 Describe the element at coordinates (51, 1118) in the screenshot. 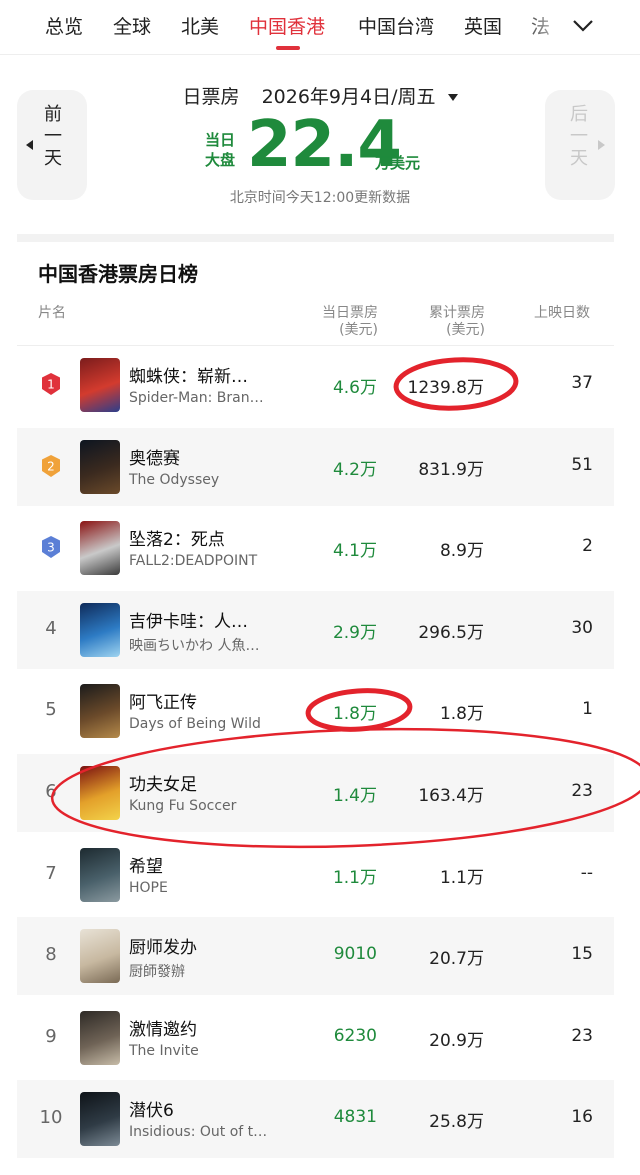

I see `rank-number: 10` at that location.